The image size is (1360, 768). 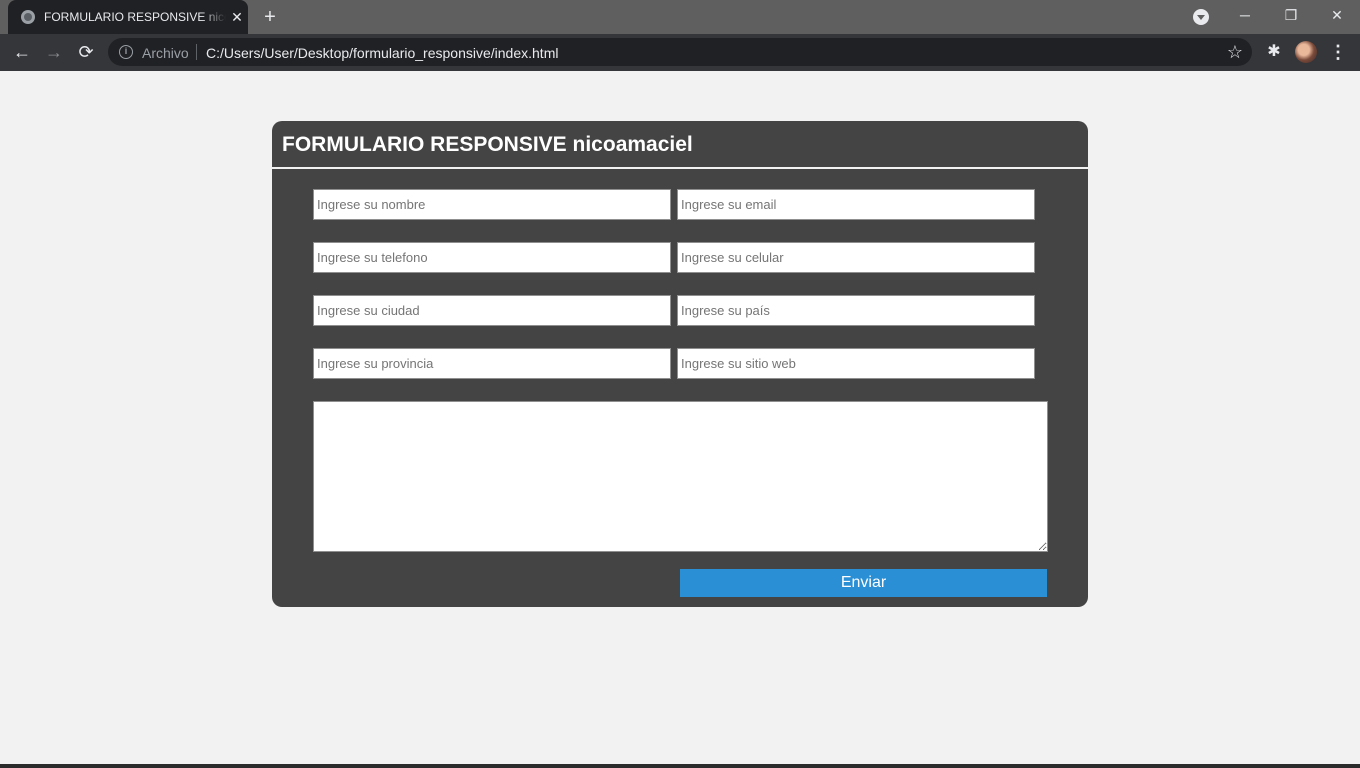 I want to click on nombre-input, so click(x=492, y=204).